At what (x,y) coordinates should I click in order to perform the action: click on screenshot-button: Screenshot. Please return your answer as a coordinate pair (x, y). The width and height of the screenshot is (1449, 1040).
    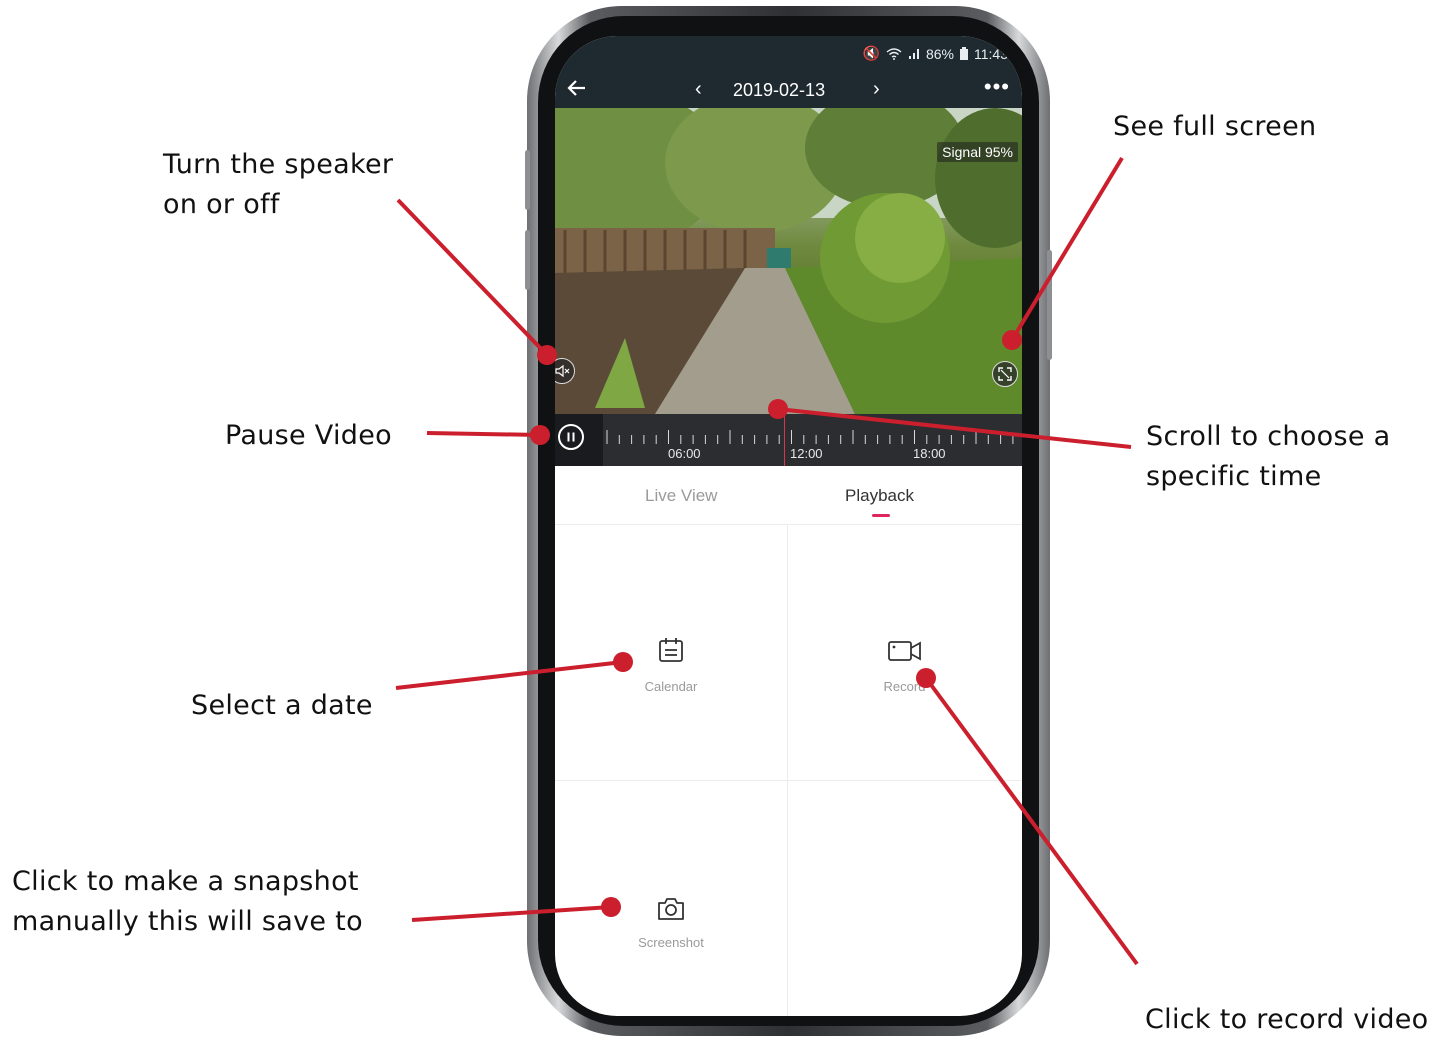
    Looking at the image, I should click on (671, 898).